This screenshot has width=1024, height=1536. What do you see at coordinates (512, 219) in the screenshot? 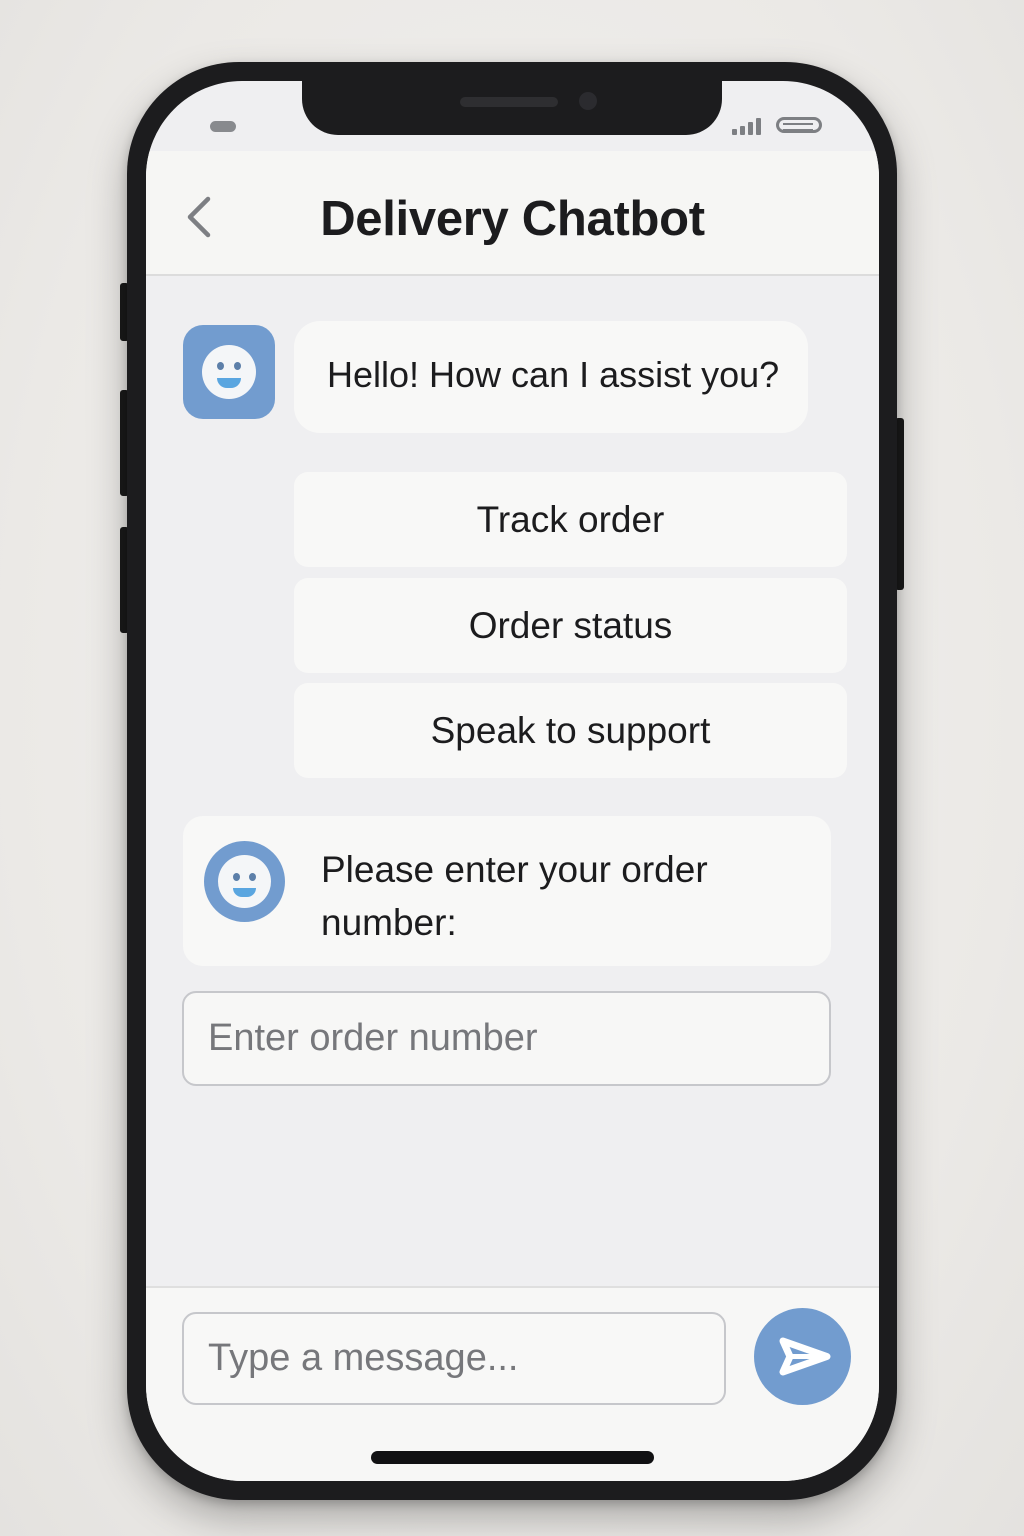
I see `page-title: Delivery Chatbot` at bounding box center [512, 219].